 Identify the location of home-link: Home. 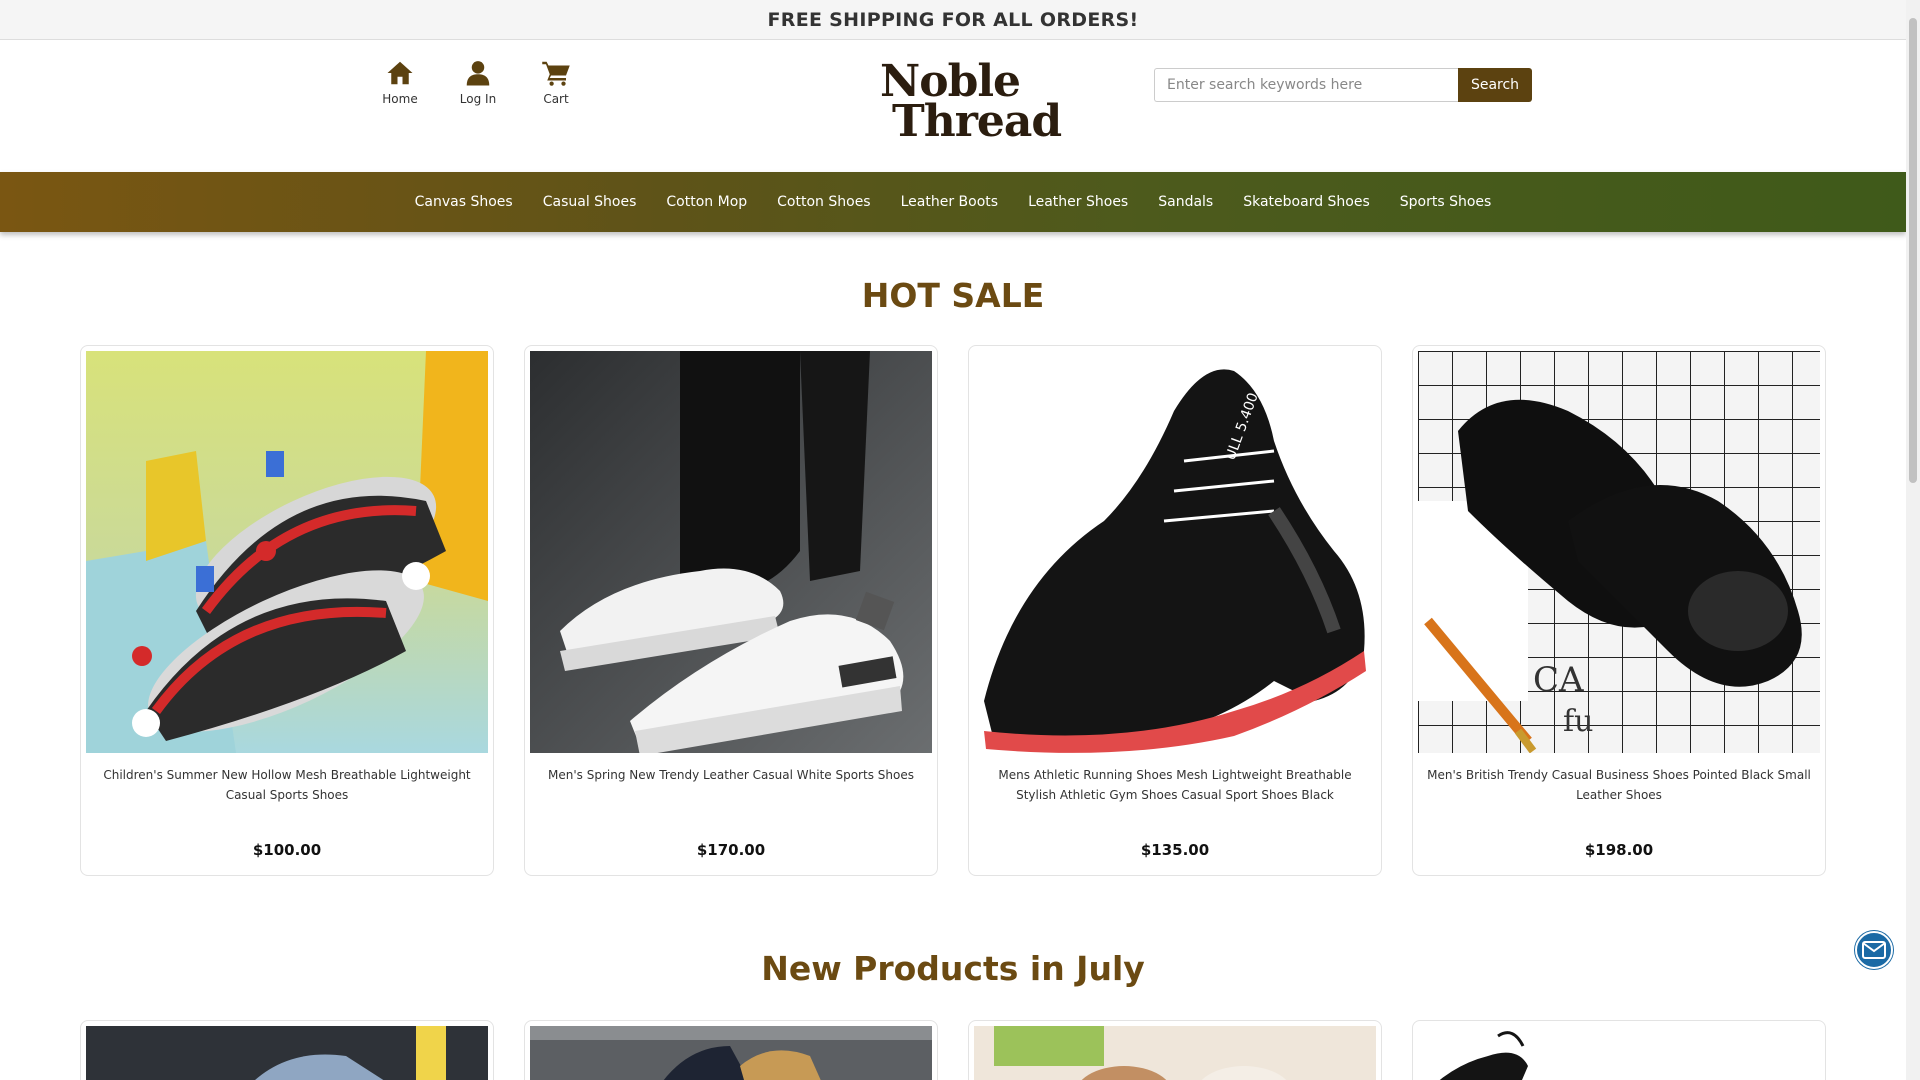
(400, 82).